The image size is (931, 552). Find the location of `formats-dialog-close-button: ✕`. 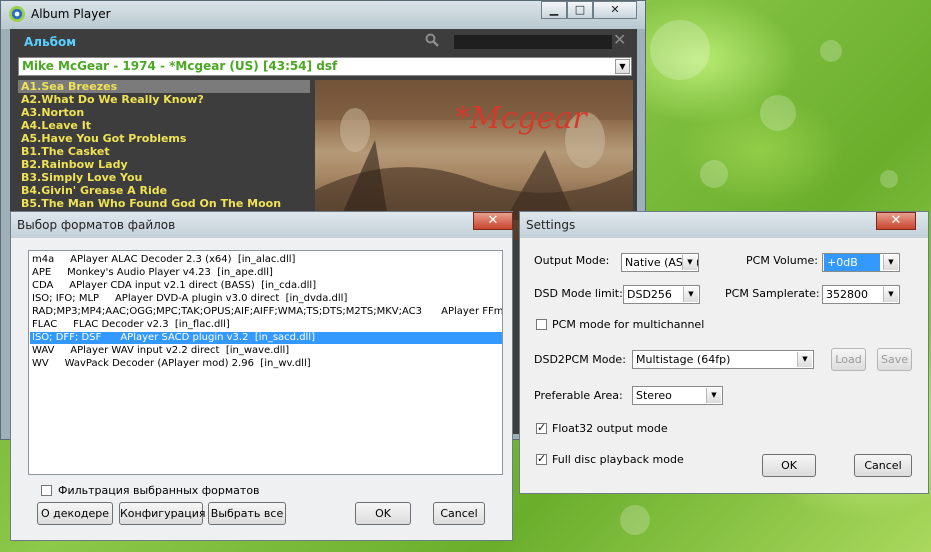

formats-dialog-close-button: ✕ is located at coordinates (493, 221).